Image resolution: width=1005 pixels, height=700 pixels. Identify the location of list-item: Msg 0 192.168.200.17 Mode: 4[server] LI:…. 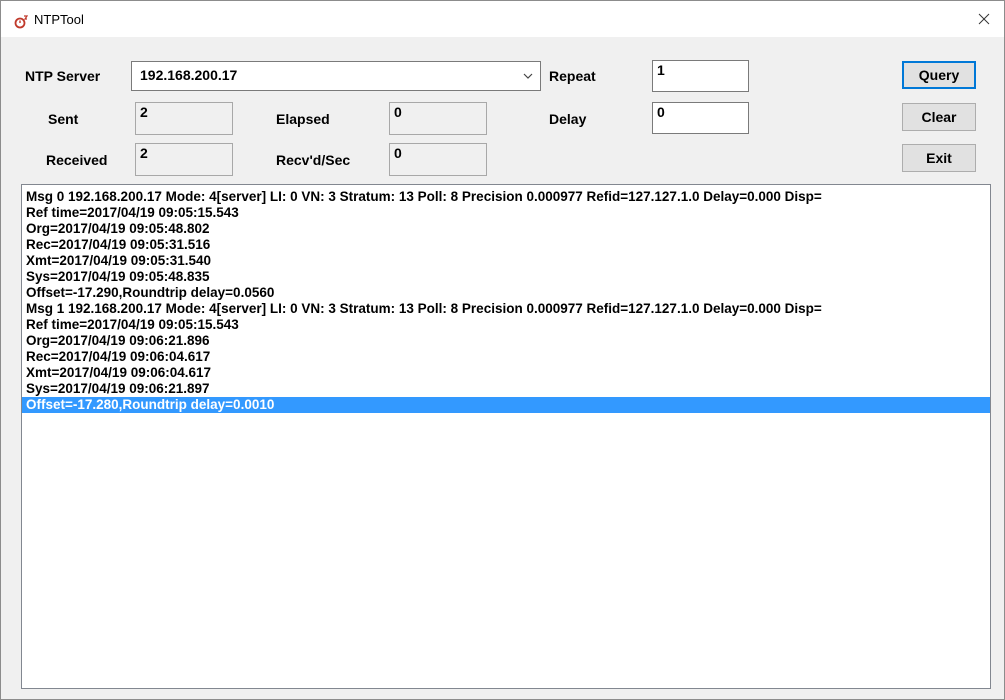
(506, 197).